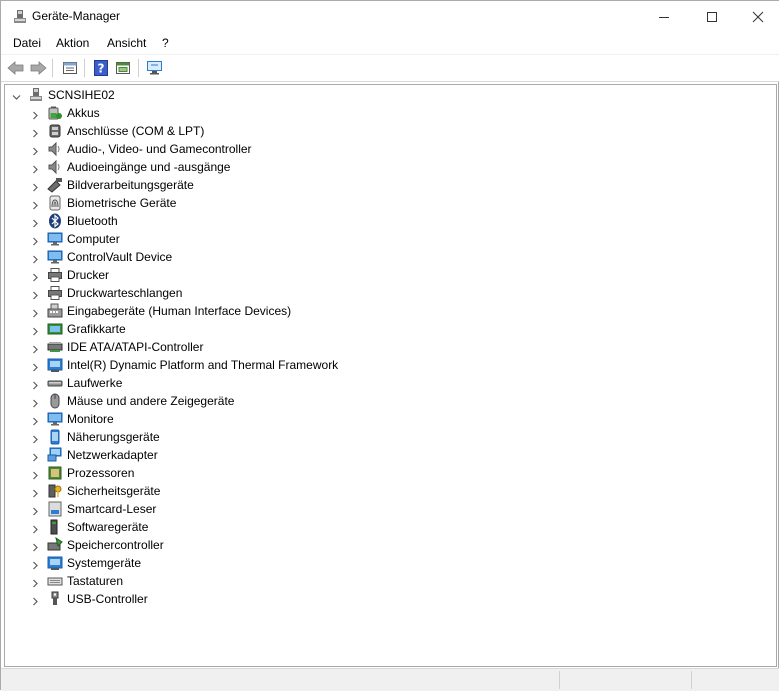  I want to click on fingerprint-icon, so click(55, 203).